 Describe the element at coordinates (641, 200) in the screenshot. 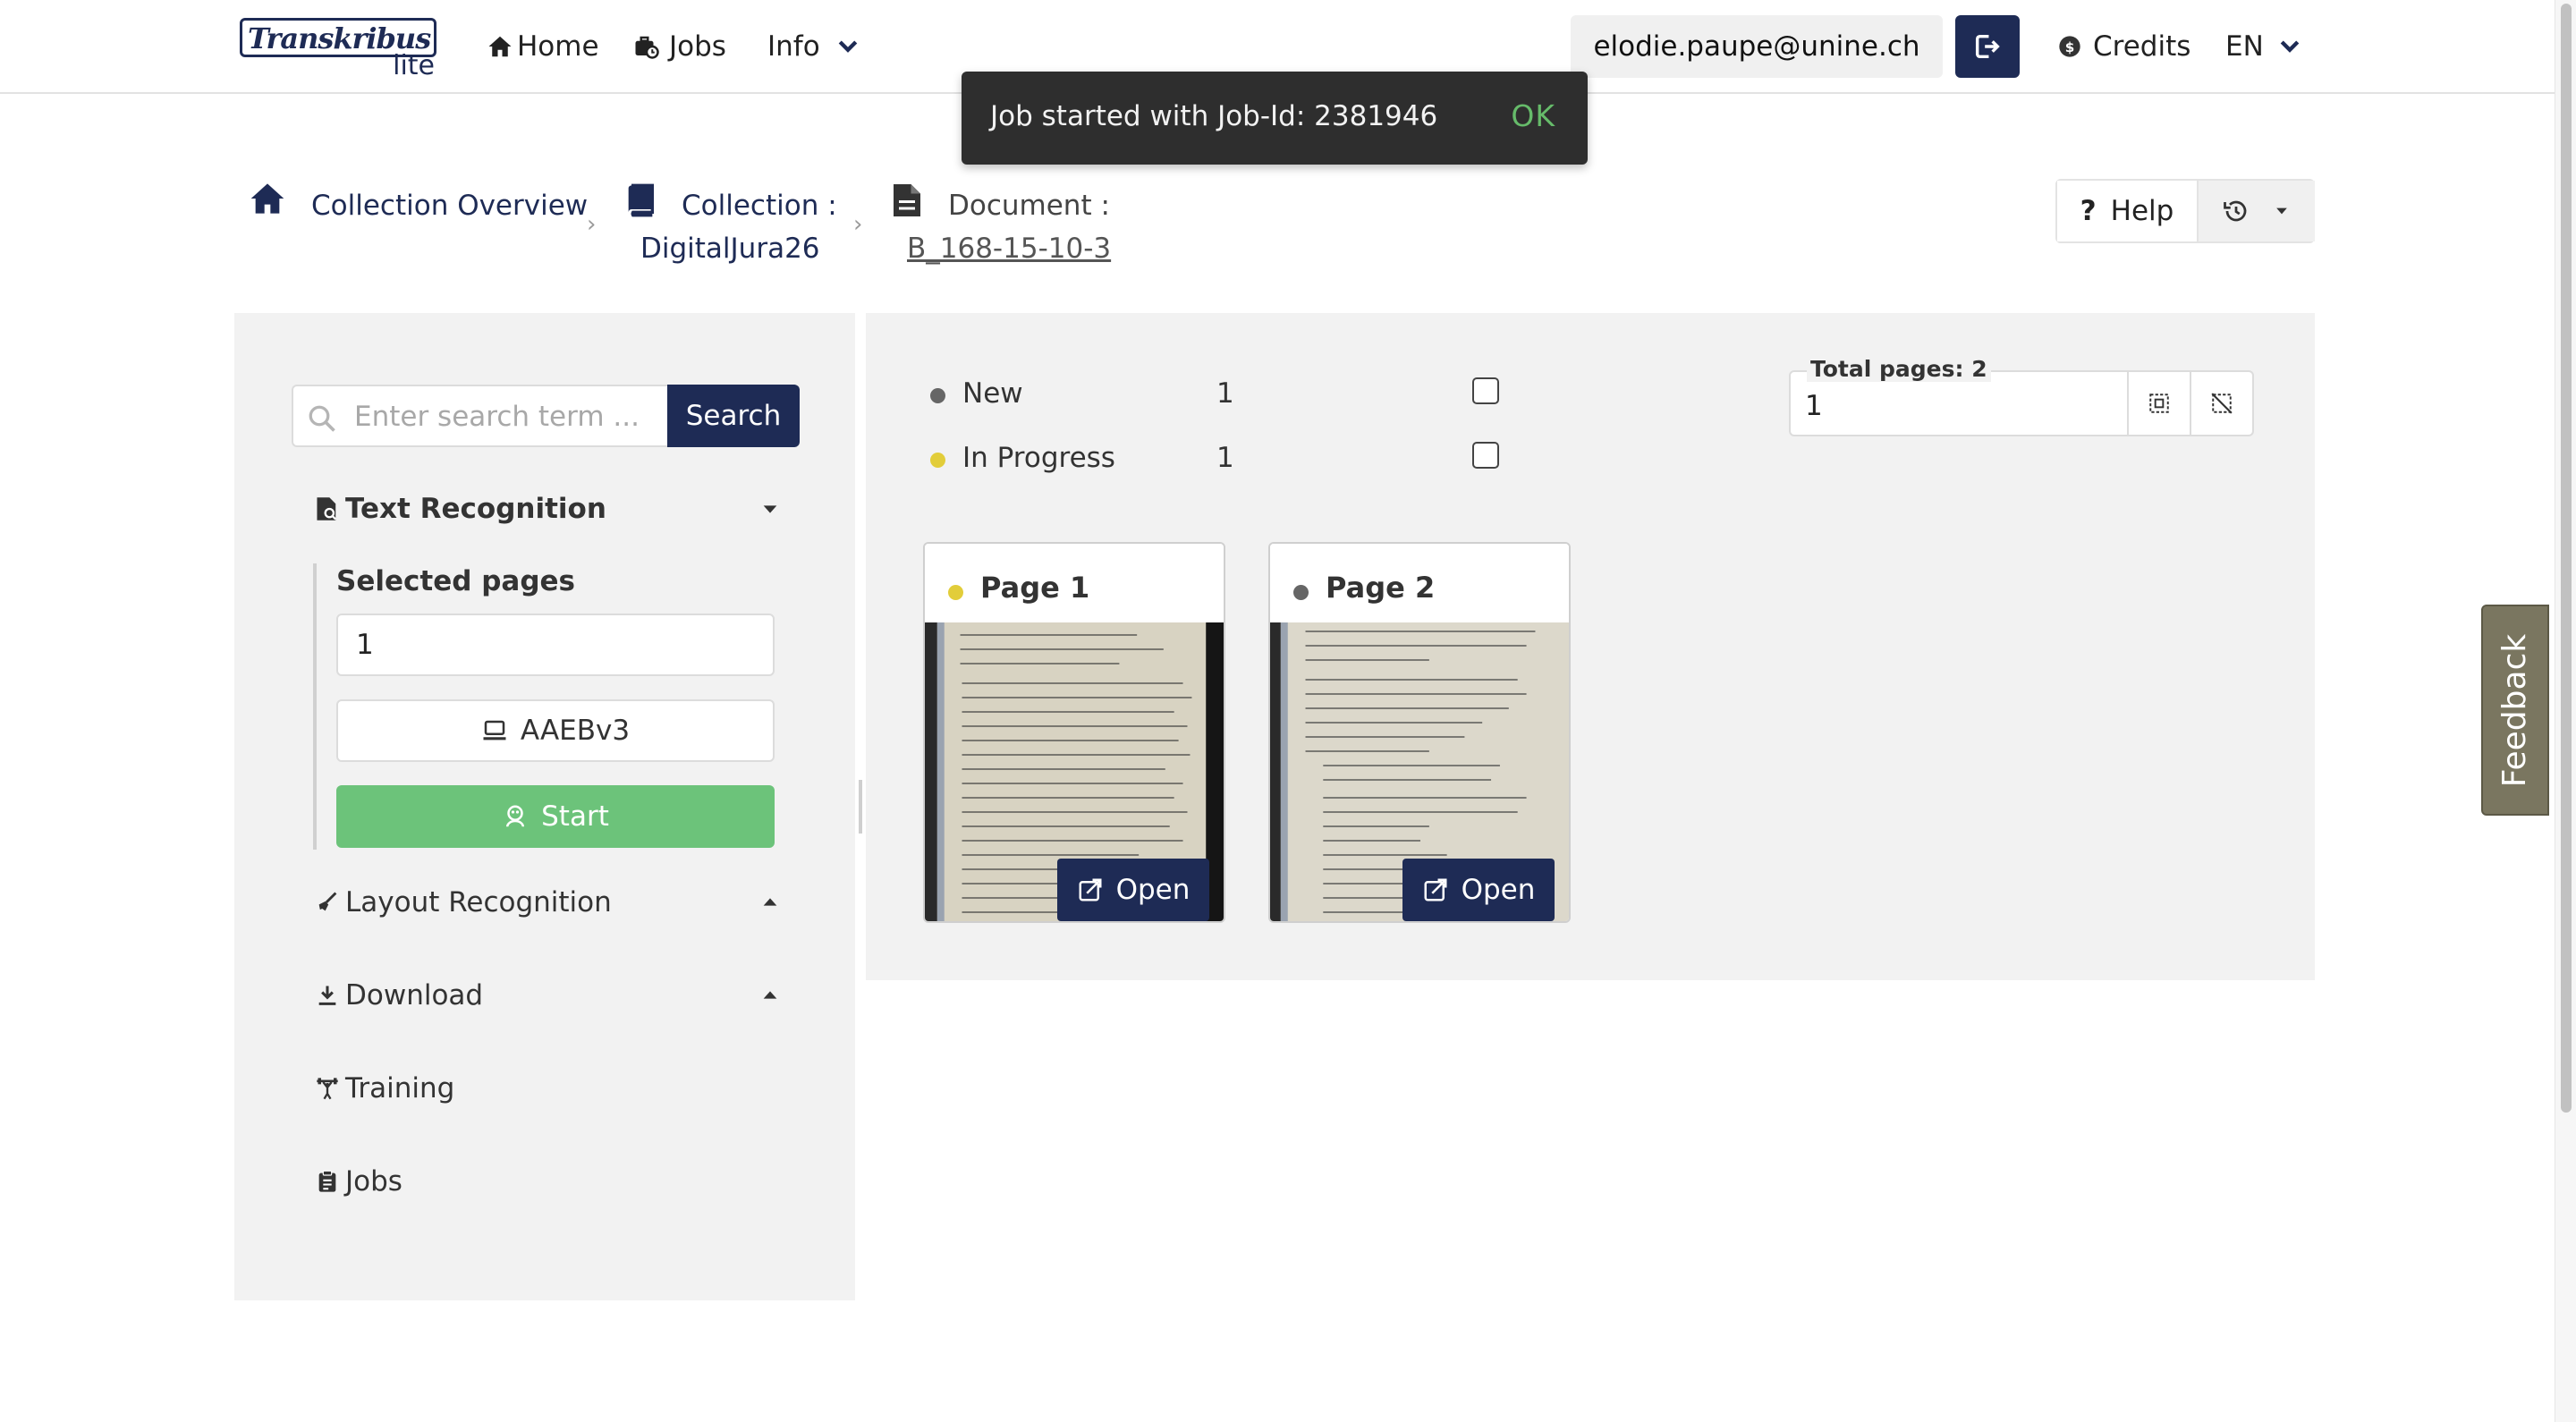

I see `book-icon` at that location.